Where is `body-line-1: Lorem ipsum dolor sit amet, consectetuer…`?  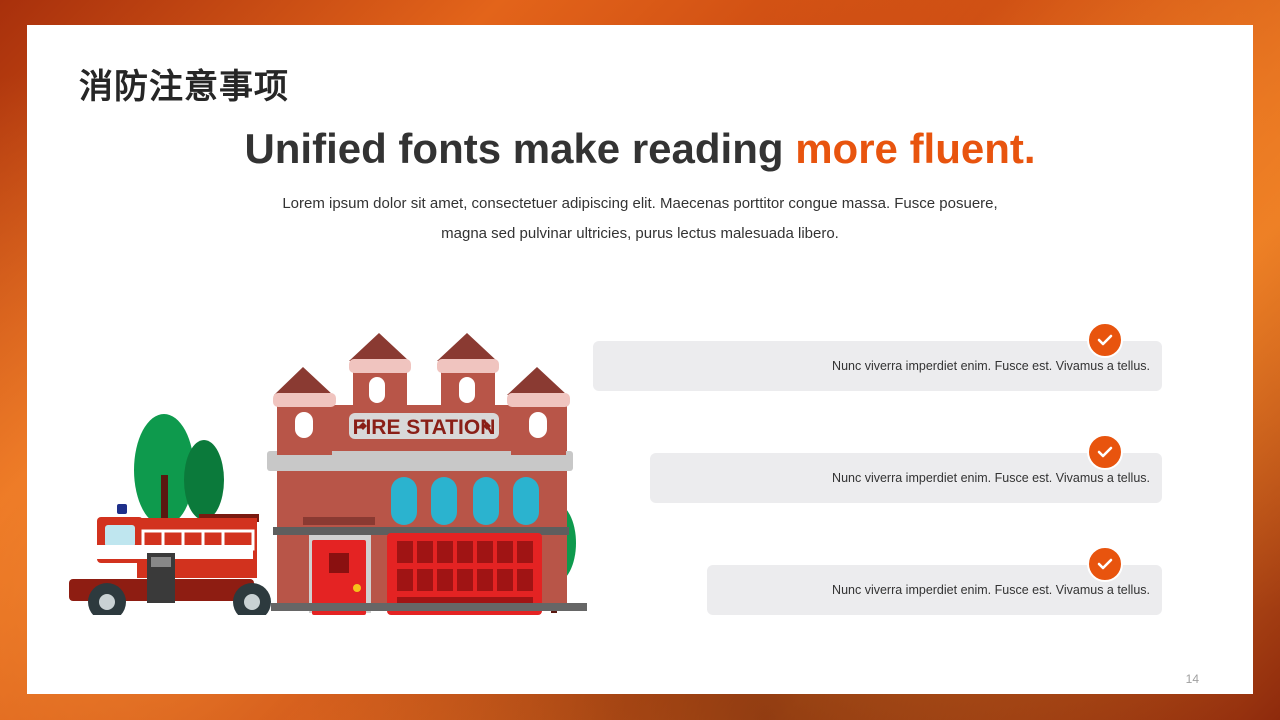
body-line-1: Lorem ipsum dolor sit amet, consectetuer… is located at coordinates (640, 203).